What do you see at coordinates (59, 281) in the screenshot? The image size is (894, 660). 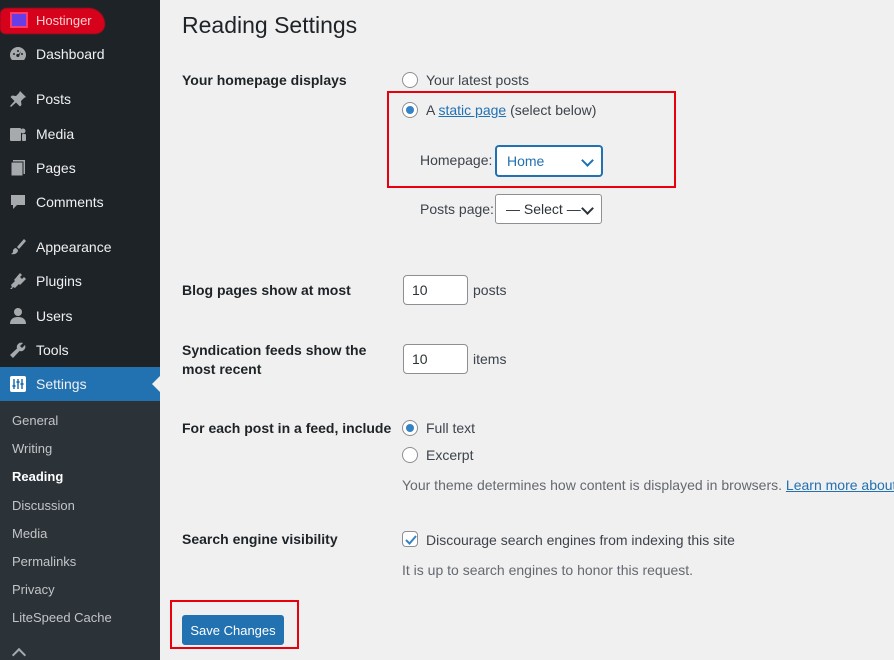 I see `menu-label: Plugins` at bounding box center [59, 281].